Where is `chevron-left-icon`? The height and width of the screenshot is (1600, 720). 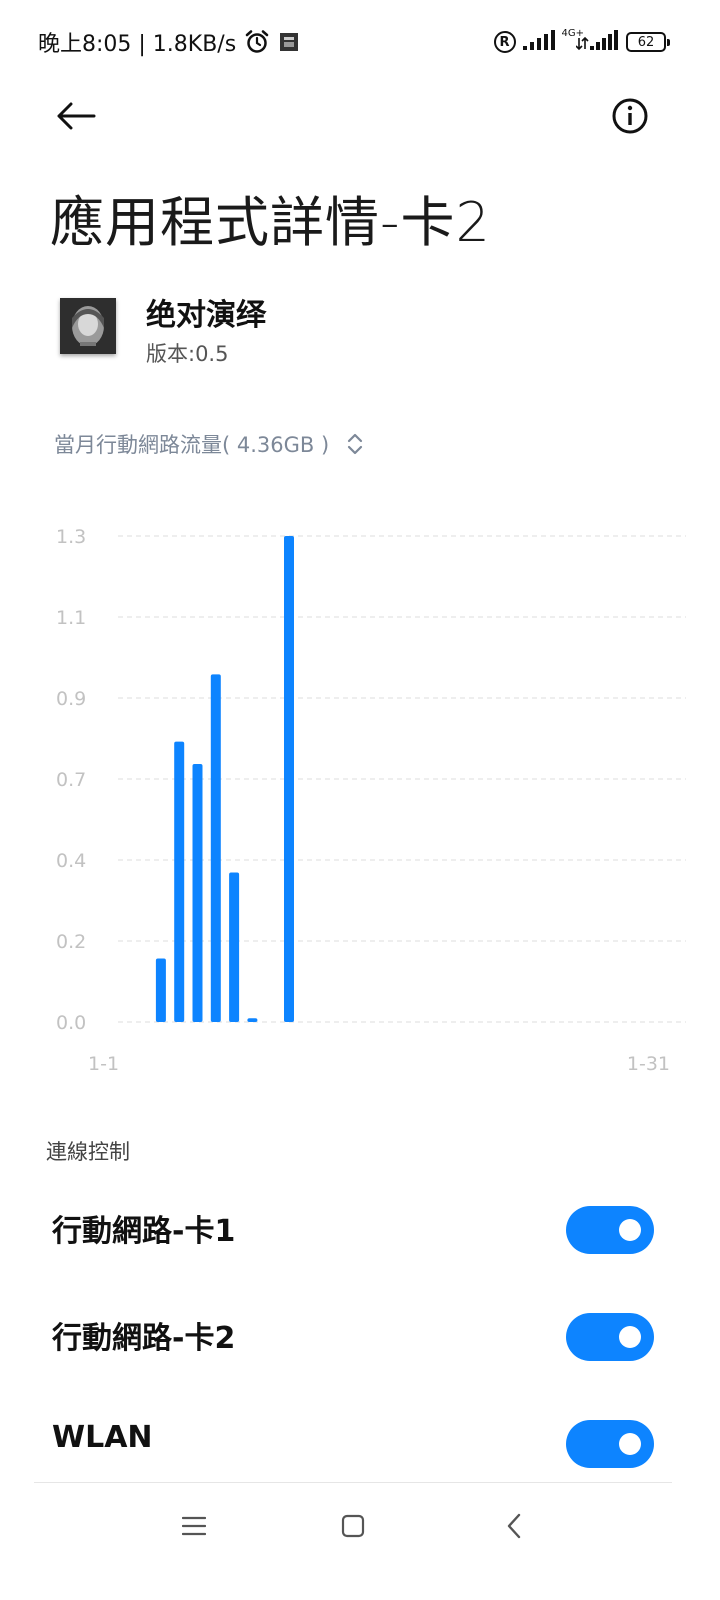
chevron-left-icon is located at coordinates (514, 1526).